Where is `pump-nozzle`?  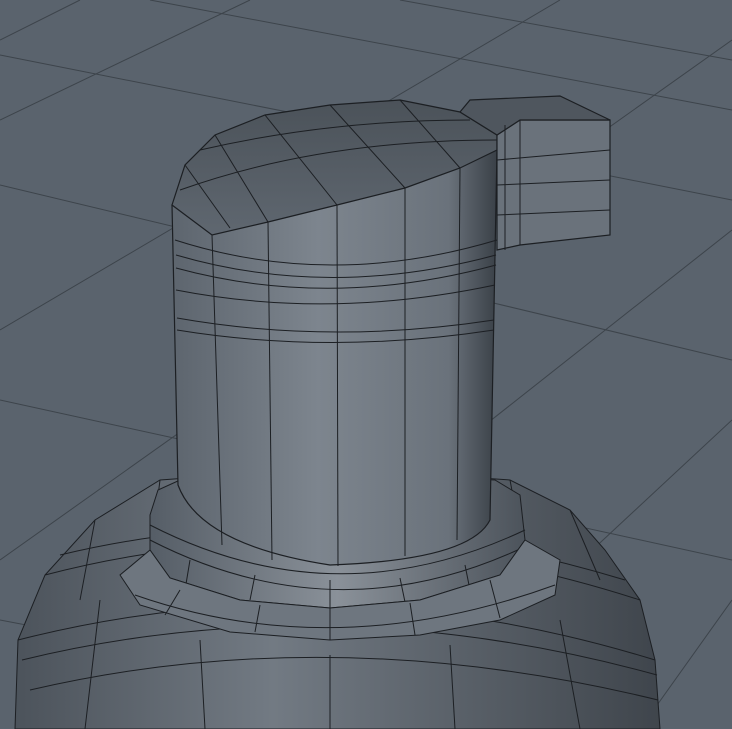
pump-nozzle is located at coordinates (553, 185).